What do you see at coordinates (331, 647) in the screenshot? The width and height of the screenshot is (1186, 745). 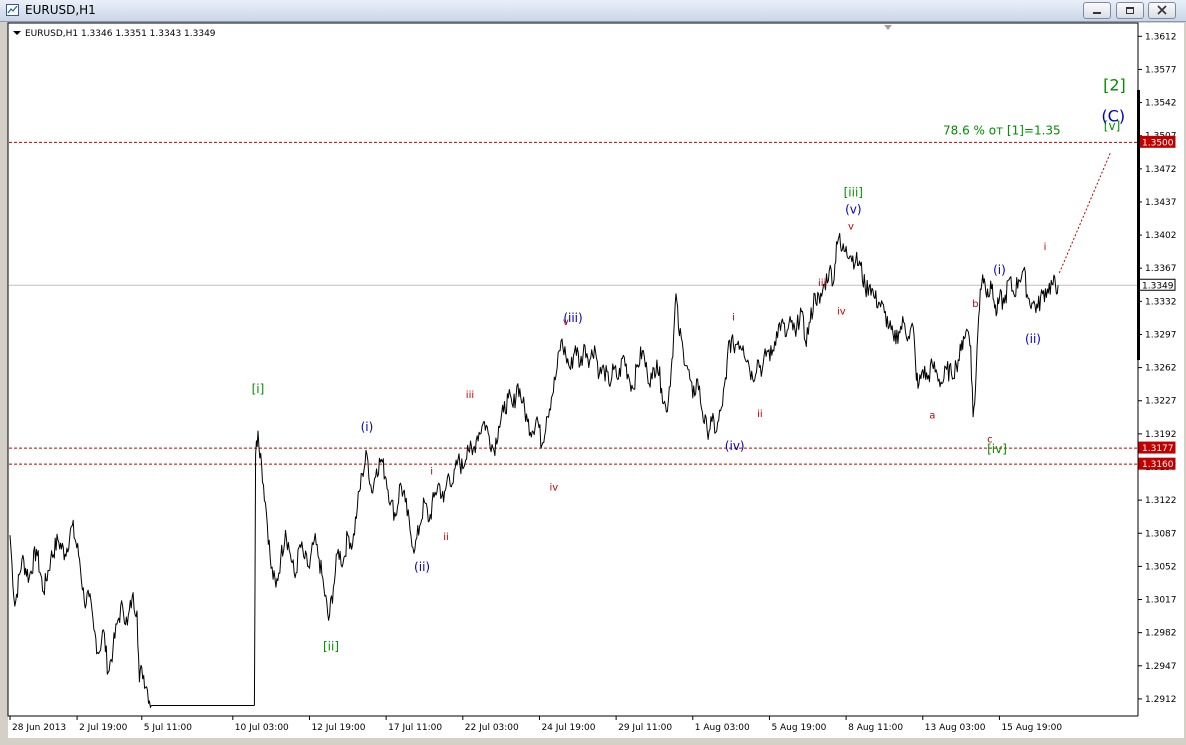 I see `wave-label: [ii]` at bounding box center [331, 647].